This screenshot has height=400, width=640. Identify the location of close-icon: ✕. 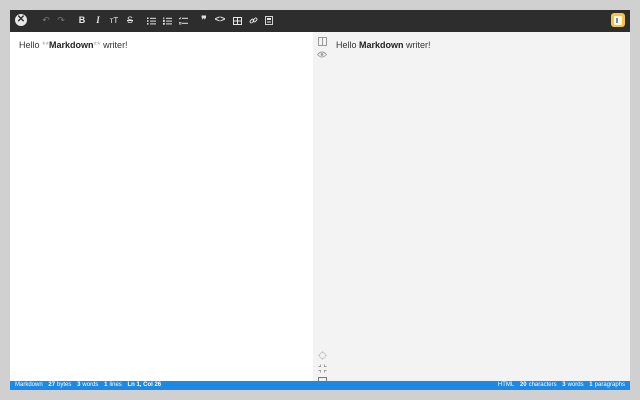
(21, 19).